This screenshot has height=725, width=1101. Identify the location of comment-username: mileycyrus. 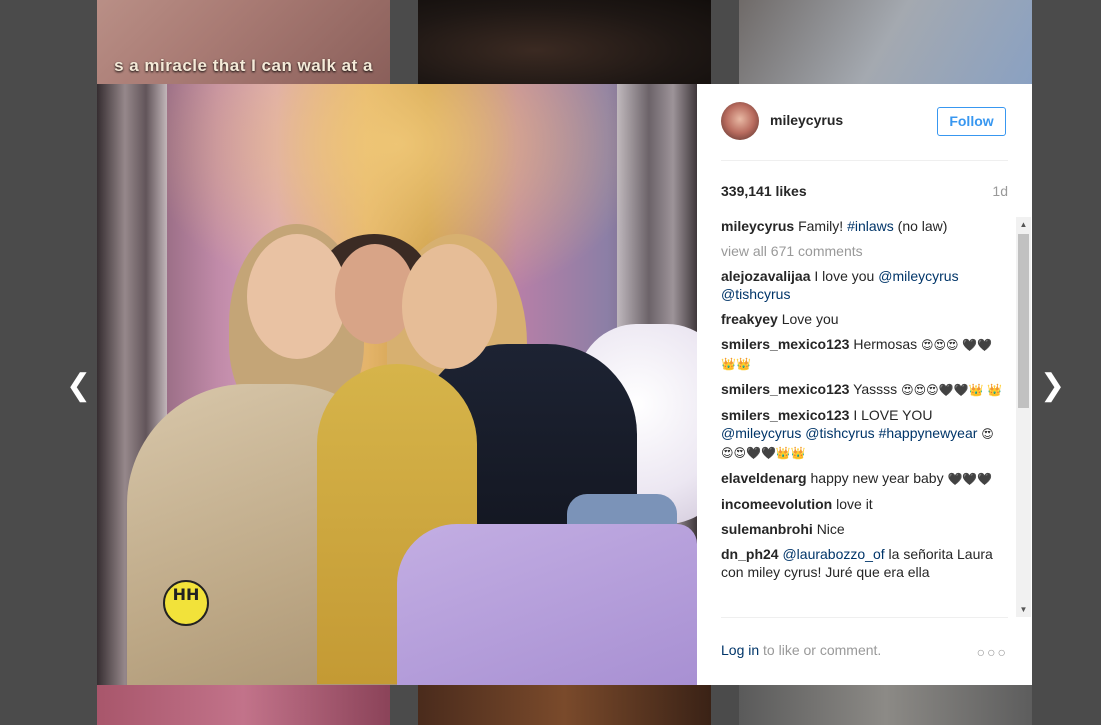
(757, 226).